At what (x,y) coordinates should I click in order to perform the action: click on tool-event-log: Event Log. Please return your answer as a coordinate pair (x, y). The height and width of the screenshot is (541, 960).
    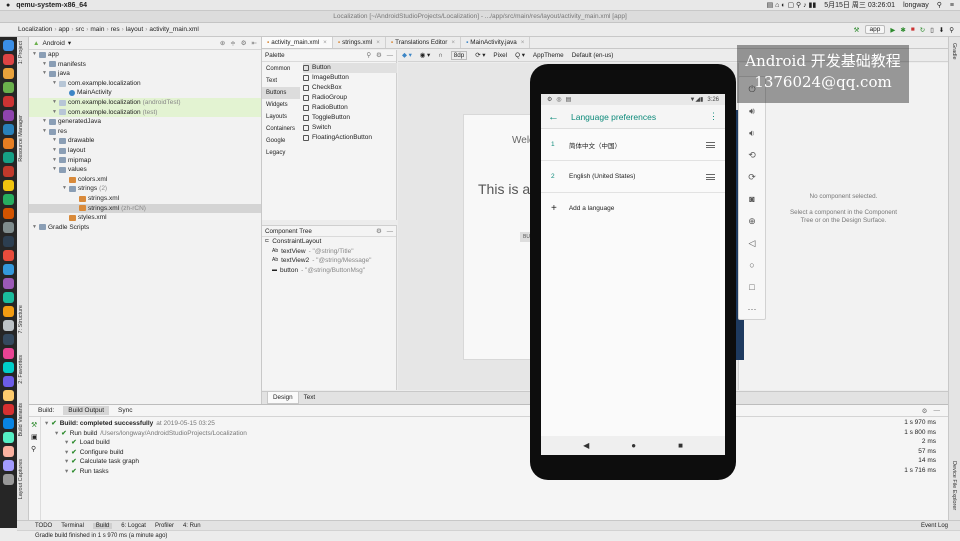
    Looking at the image, I should click on (940, 526).